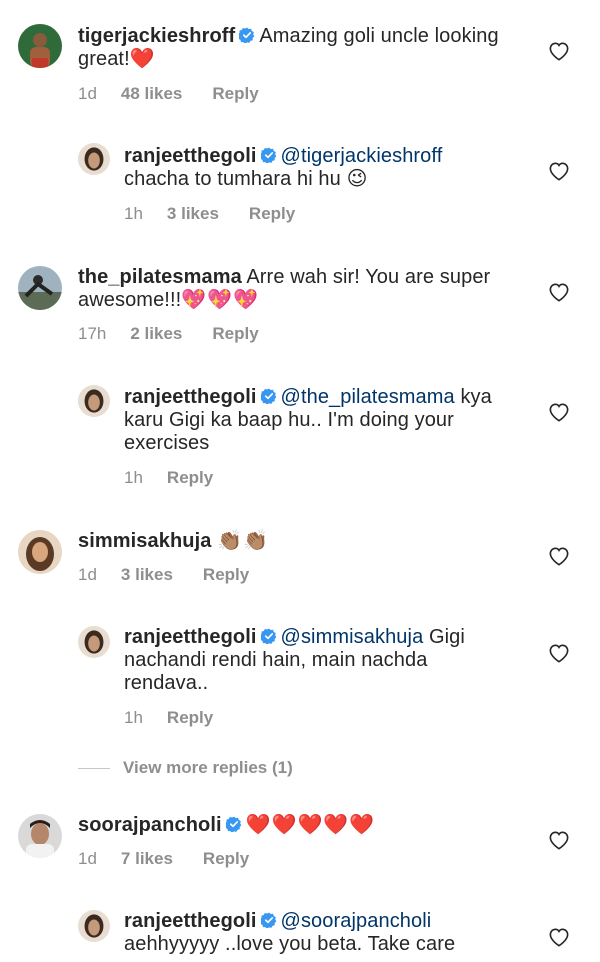  What do you see at coordinates (142, 59) in the screenshot?
I see `emoji: ❤️` at bounding box center [142, 59].